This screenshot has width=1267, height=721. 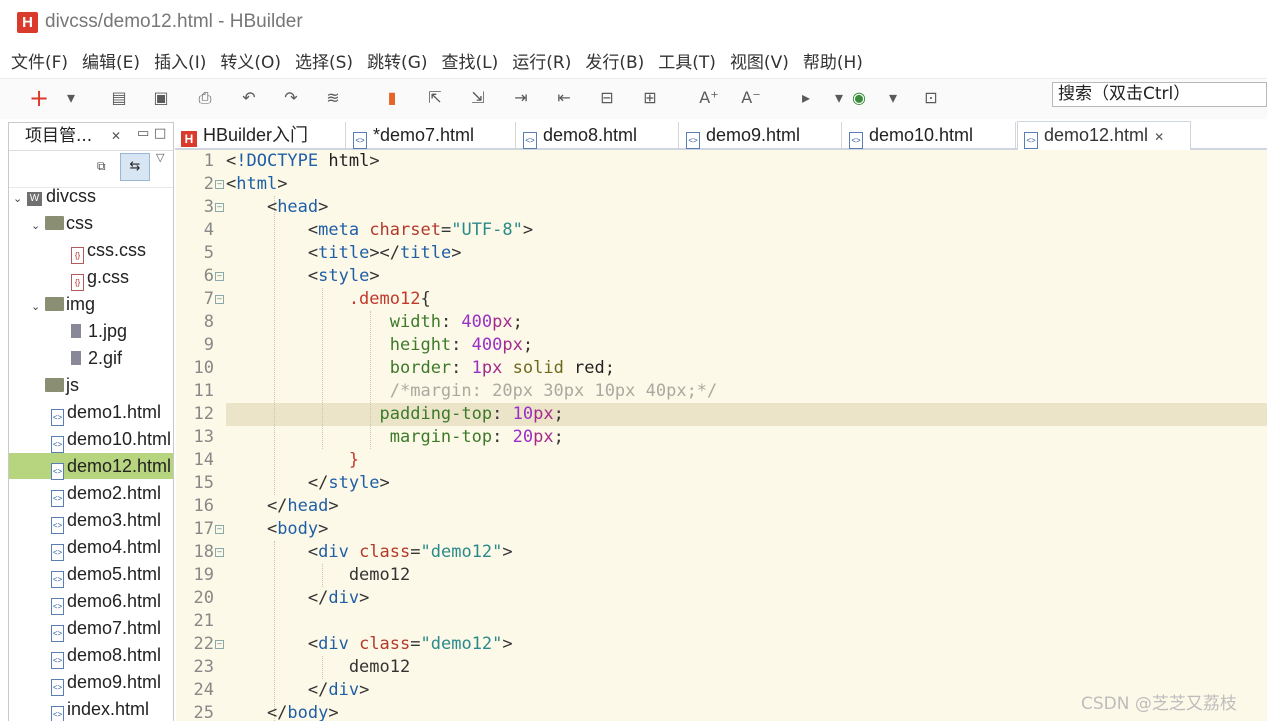 I want to click on code-line: <title></title>, so click(x=344, y=253).